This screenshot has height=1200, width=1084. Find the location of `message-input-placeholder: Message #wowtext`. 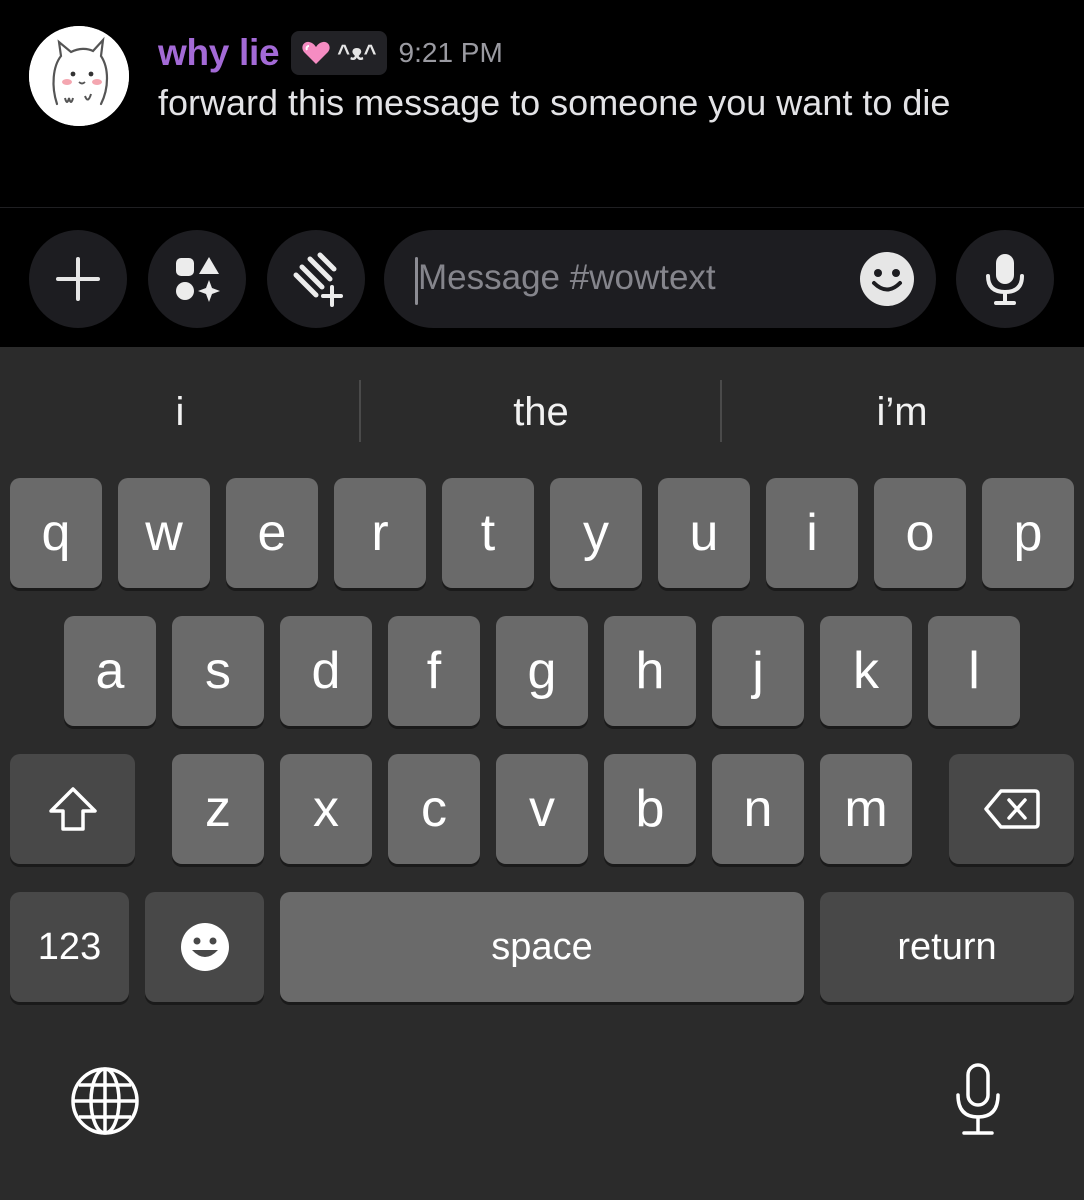

message-input-placeholder: Message #wowtext is located at coordinates (567, 277).